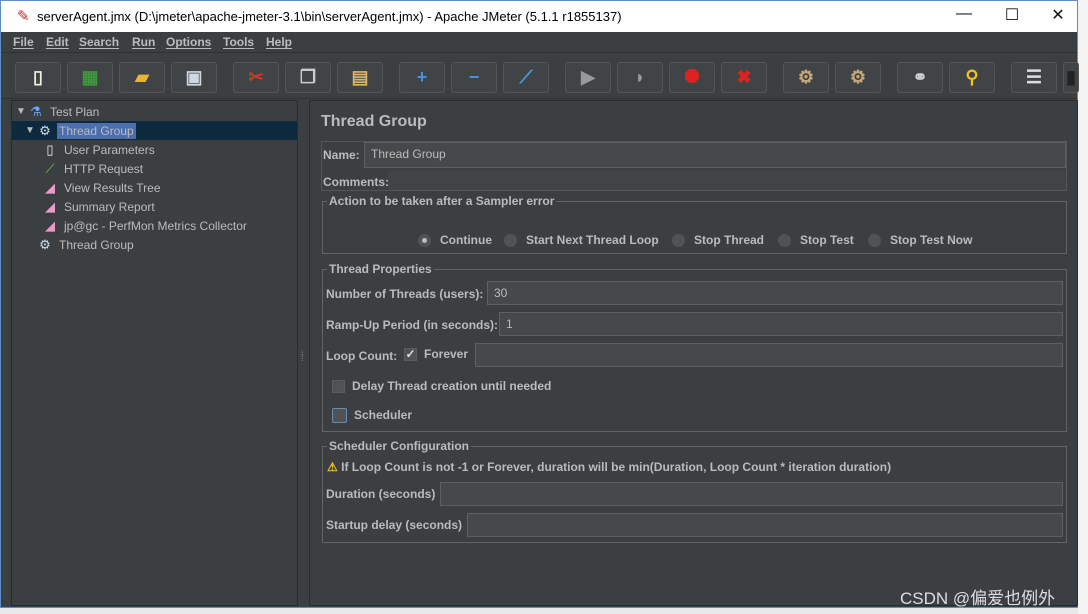  What do you see at coordinates (109, 206) in the screenshot?
I see `tree-node-label: Summary Report` at bounding box center [109, 206].